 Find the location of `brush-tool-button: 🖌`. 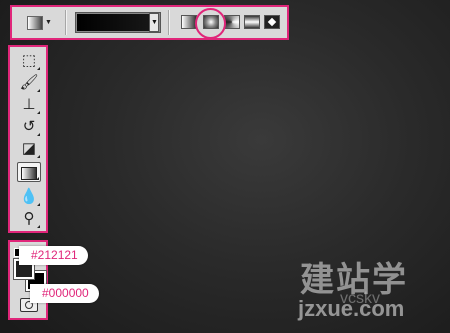

brush-tool-button: 🖌 is located at coordinates (29, 83).